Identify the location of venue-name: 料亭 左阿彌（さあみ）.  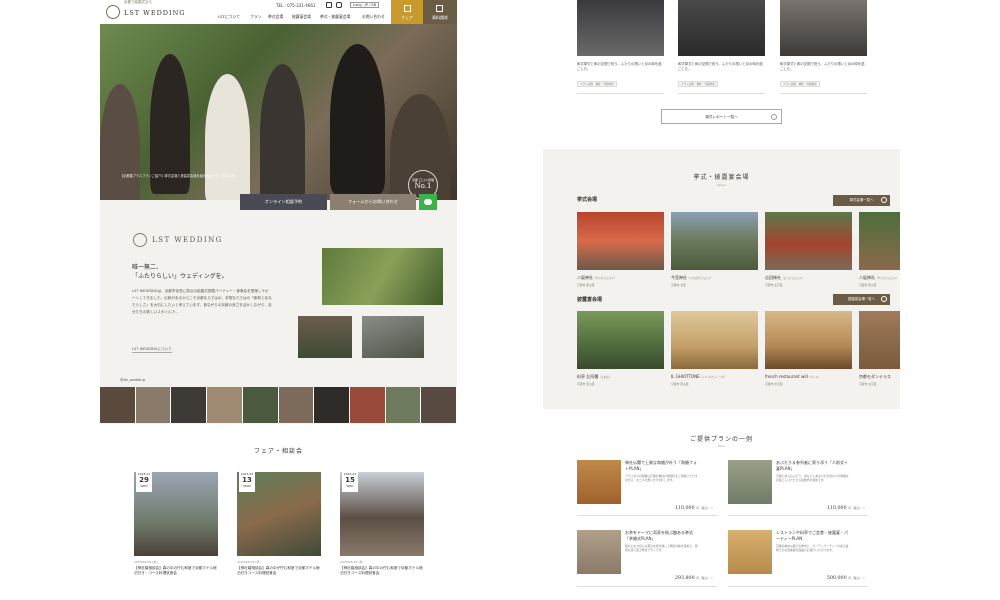
(594, 377).